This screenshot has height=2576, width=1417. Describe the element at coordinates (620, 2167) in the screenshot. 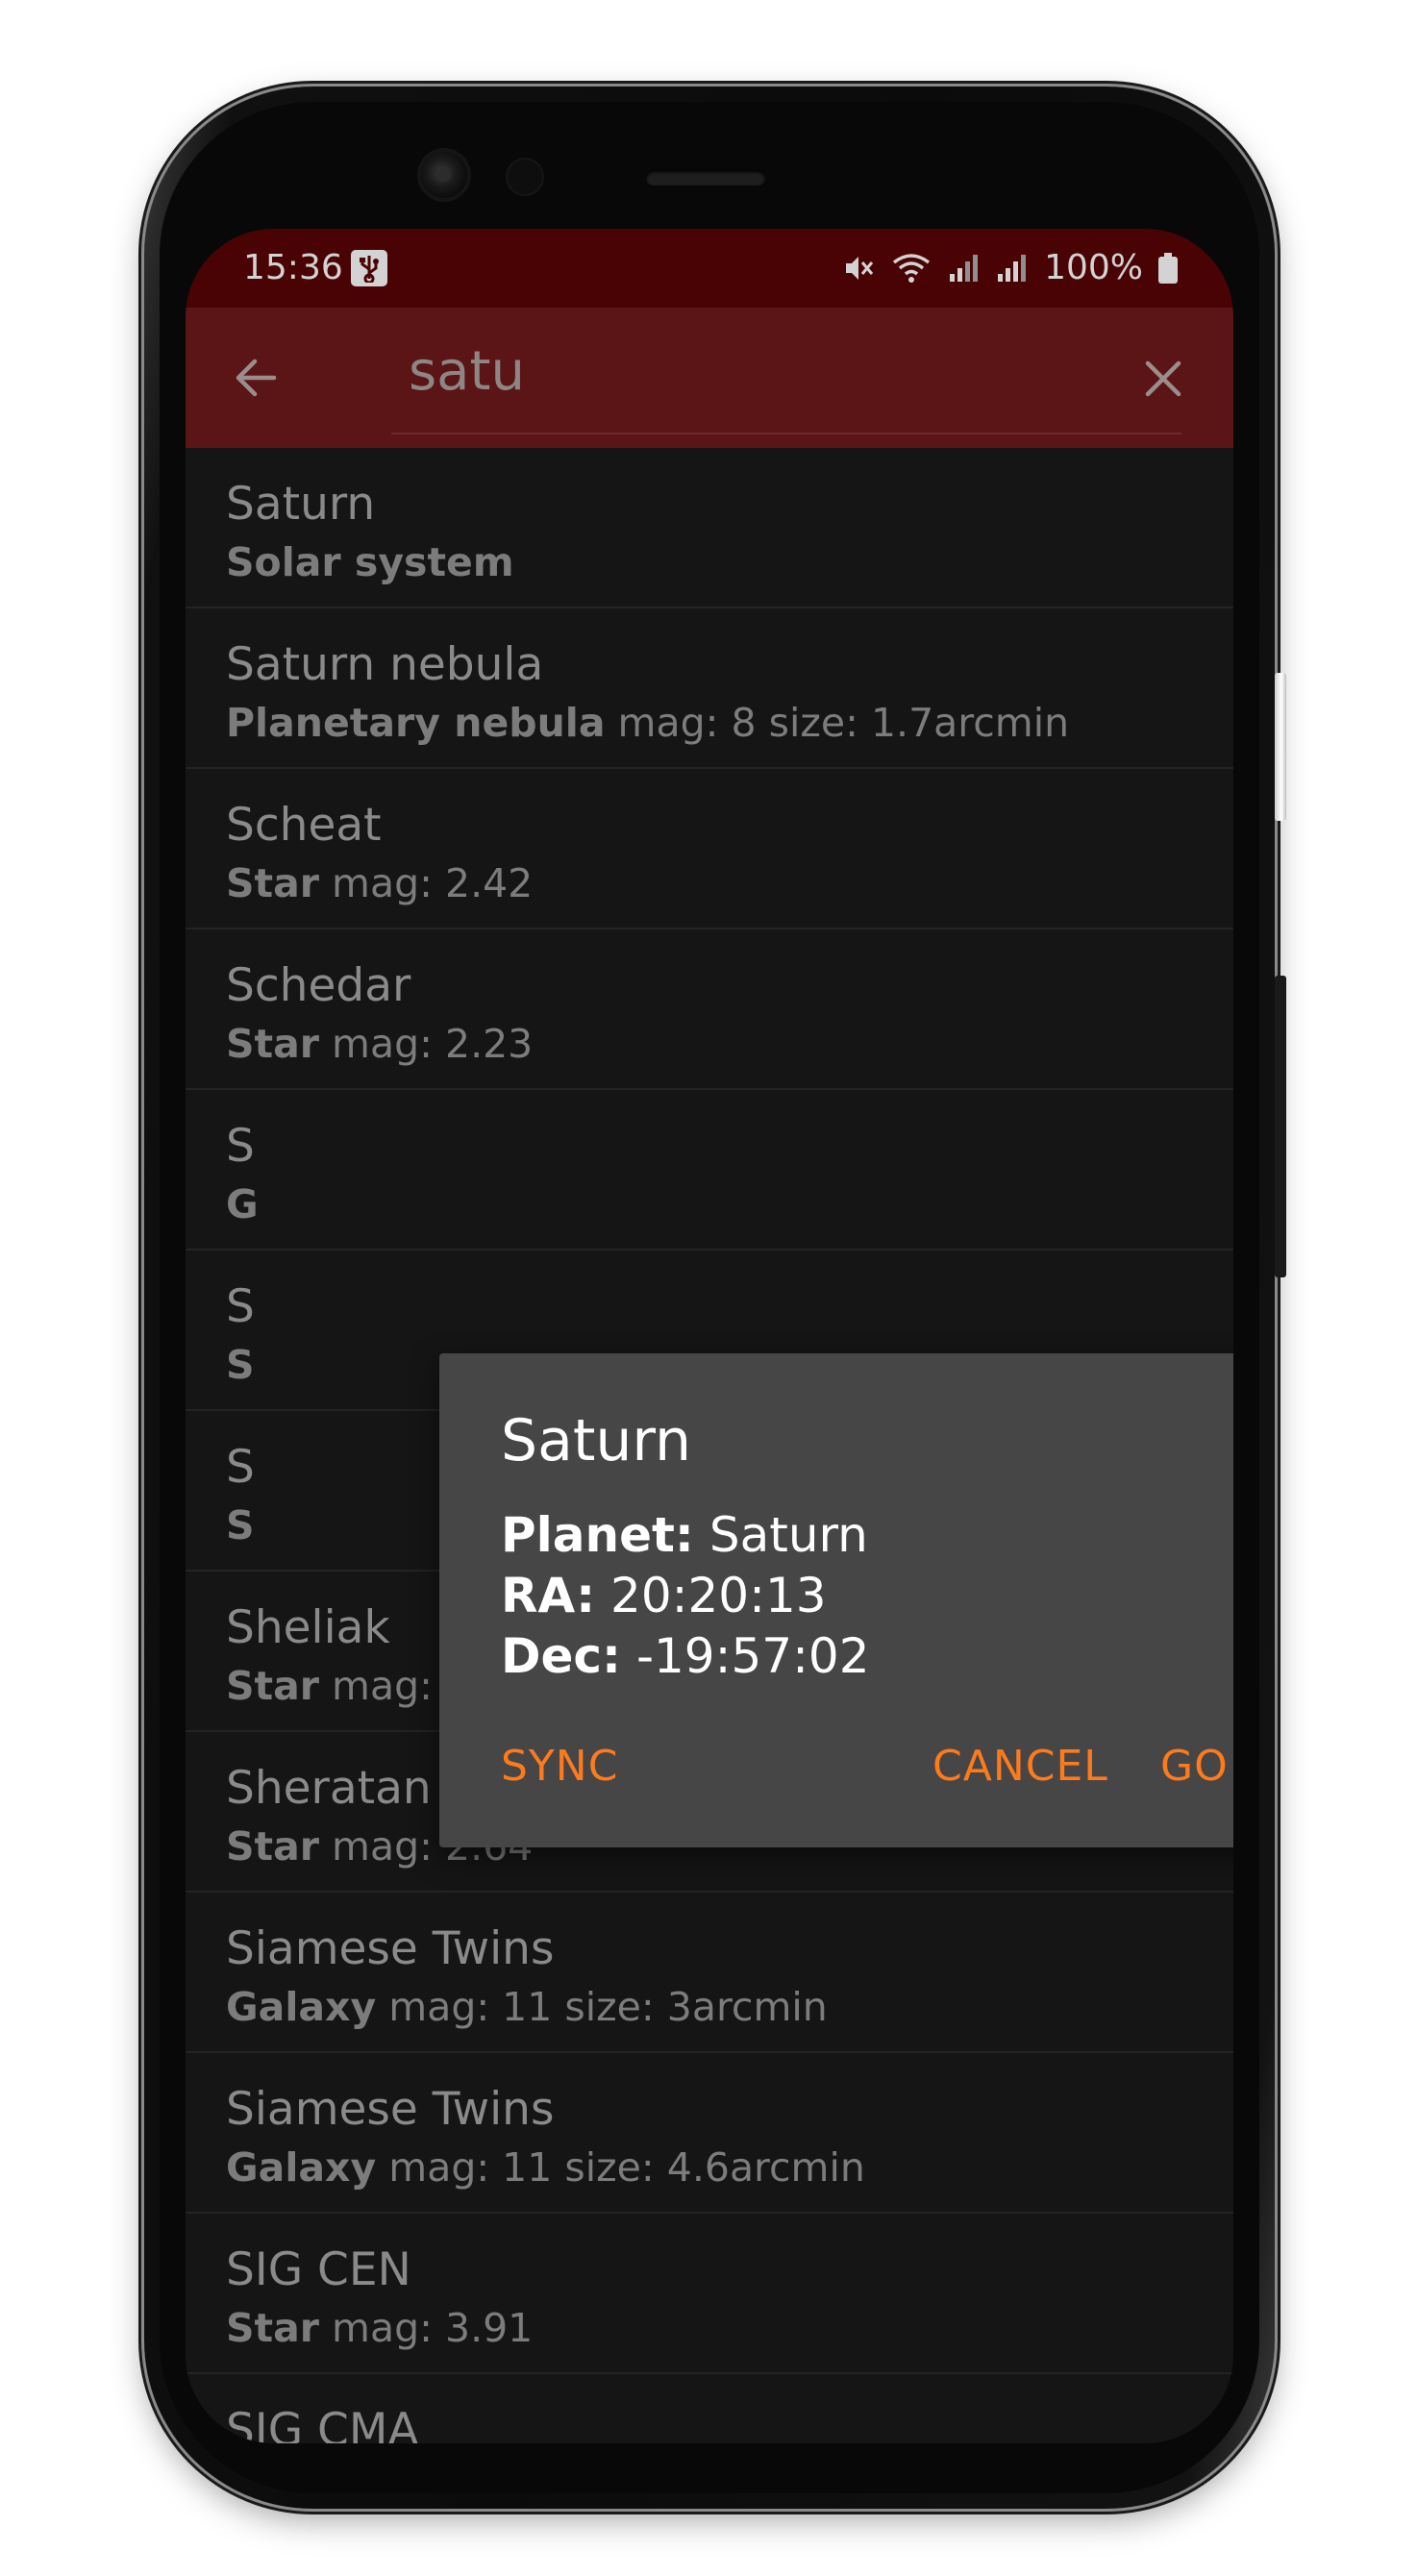

I see `item-details: mag: 11 size: 4.6arcmin` at that location.